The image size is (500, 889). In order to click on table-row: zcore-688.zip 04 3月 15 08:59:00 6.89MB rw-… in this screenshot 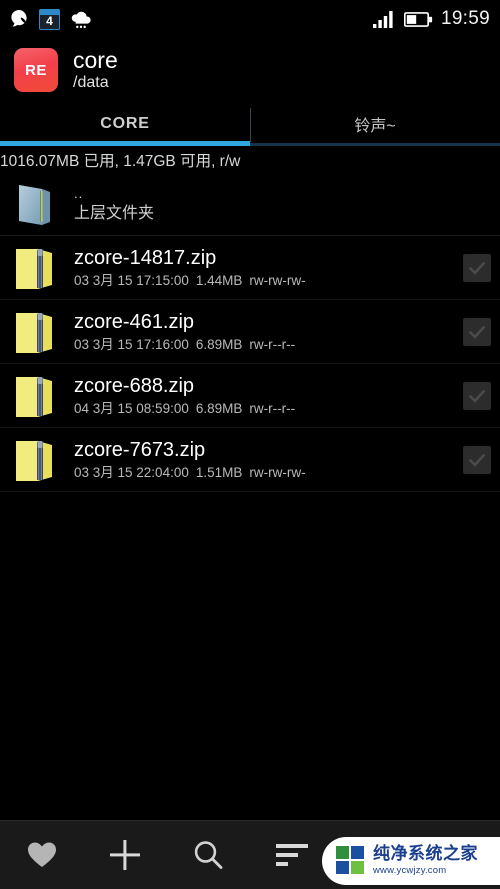, I will do `click(250, 396)`.